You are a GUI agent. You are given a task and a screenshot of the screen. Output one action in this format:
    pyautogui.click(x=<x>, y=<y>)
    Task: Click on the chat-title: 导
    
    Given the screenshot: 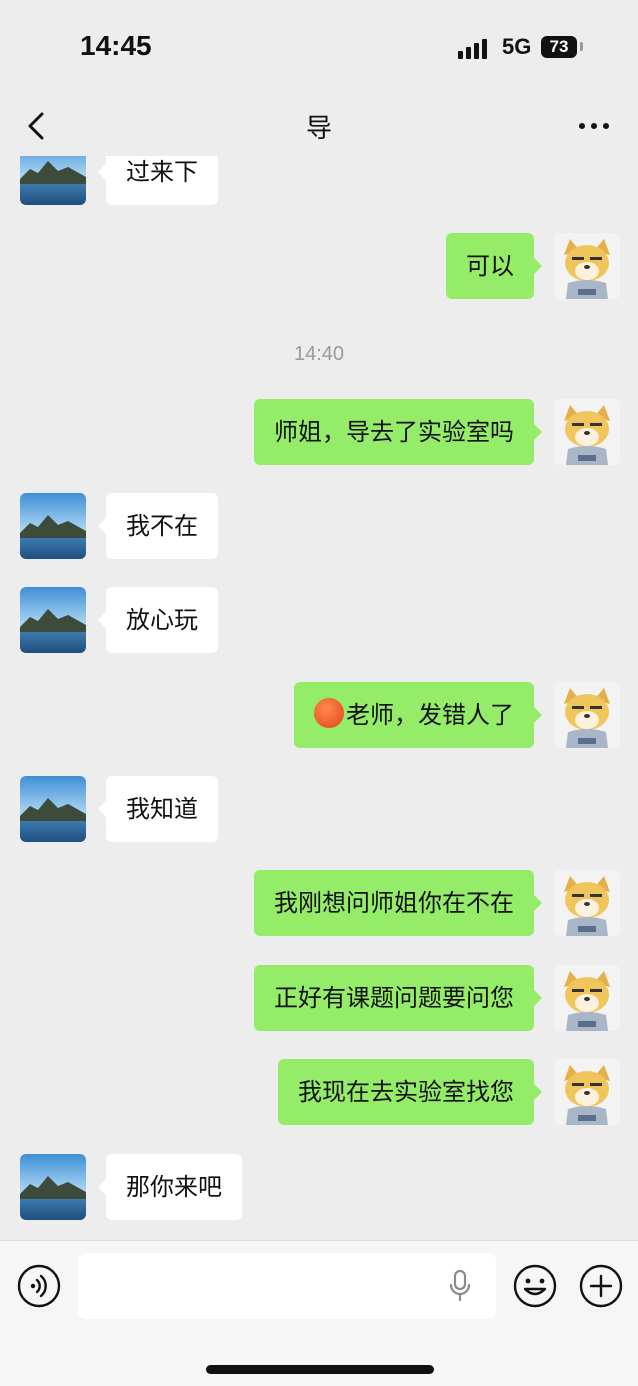 What is the action you would take?
    pyautogui.click(x=318, y=129)
    